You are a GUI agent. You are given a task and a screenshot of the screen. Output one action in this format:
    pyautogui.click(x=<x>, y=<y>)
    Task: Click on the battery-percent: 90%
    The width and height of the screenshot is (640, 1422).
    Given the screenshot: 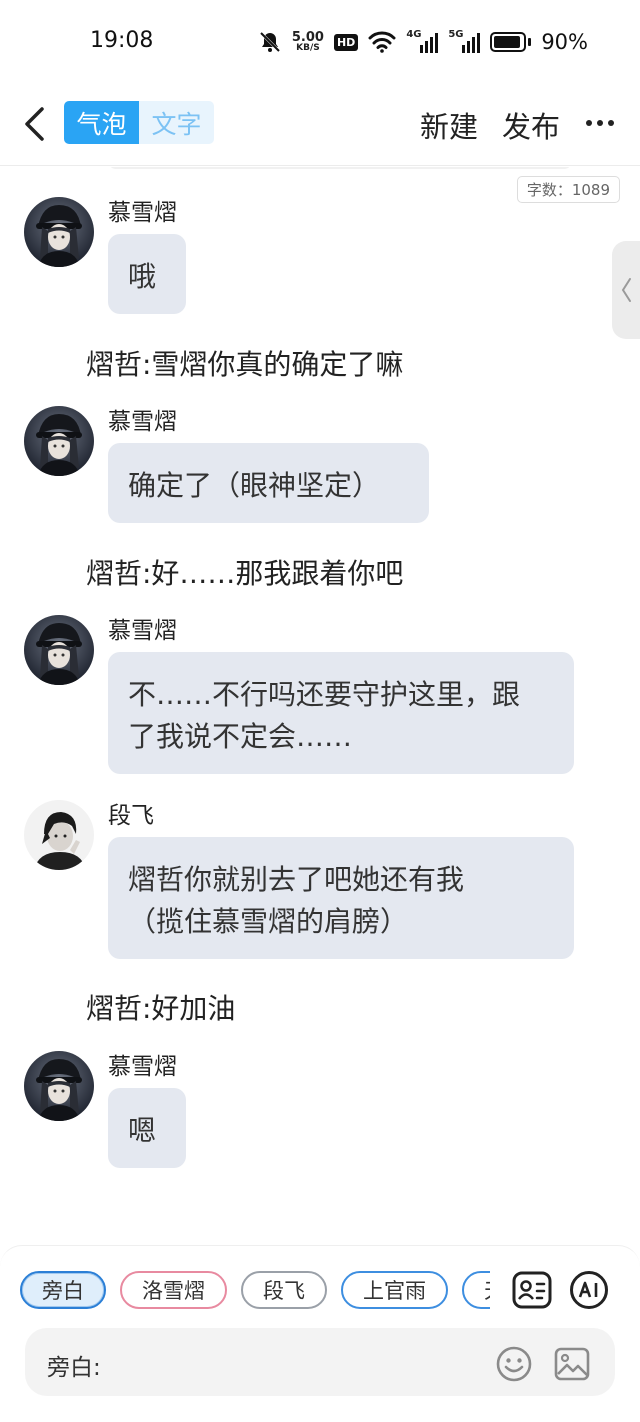 What is the action you would take?
    pyautogui.click(x=564, y=42)
    